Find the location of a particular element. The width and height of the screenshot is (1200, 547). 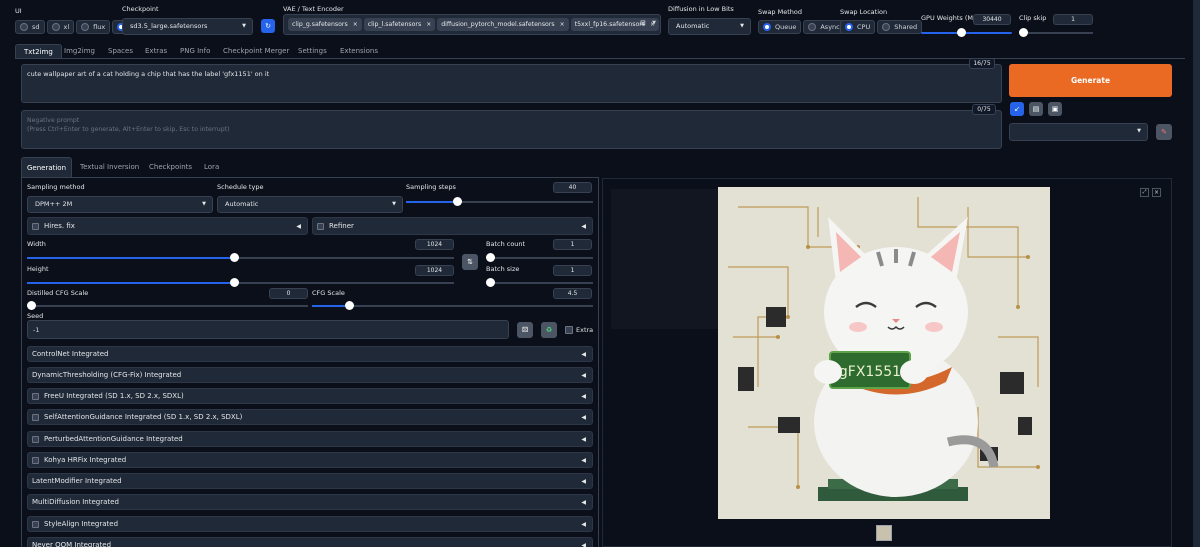

batch-size-input: 1 is located at coordinates (572, 270).